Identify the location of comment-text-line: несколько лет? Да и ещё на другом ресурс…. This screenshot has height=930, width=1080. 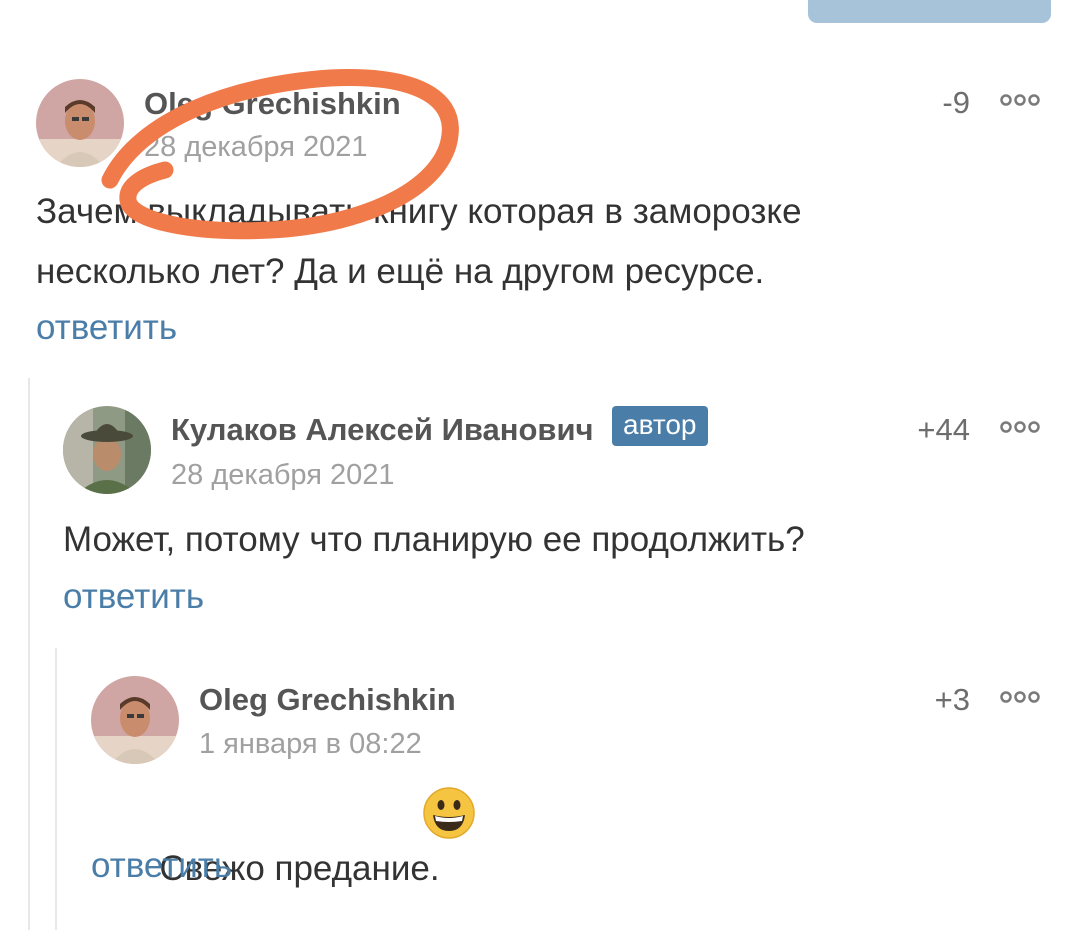
(400, 271).